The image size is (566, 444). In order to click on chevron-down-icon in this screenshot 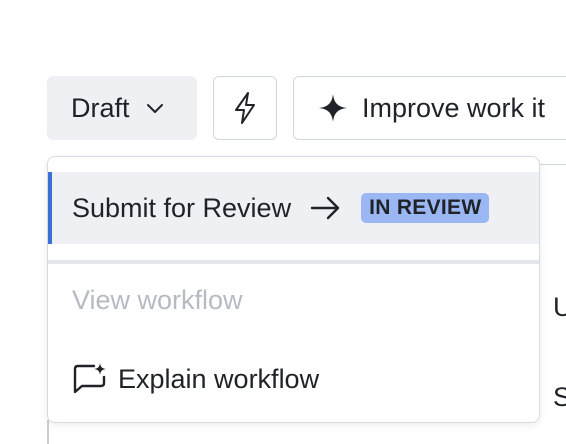, I will do `click(154, 108)`.